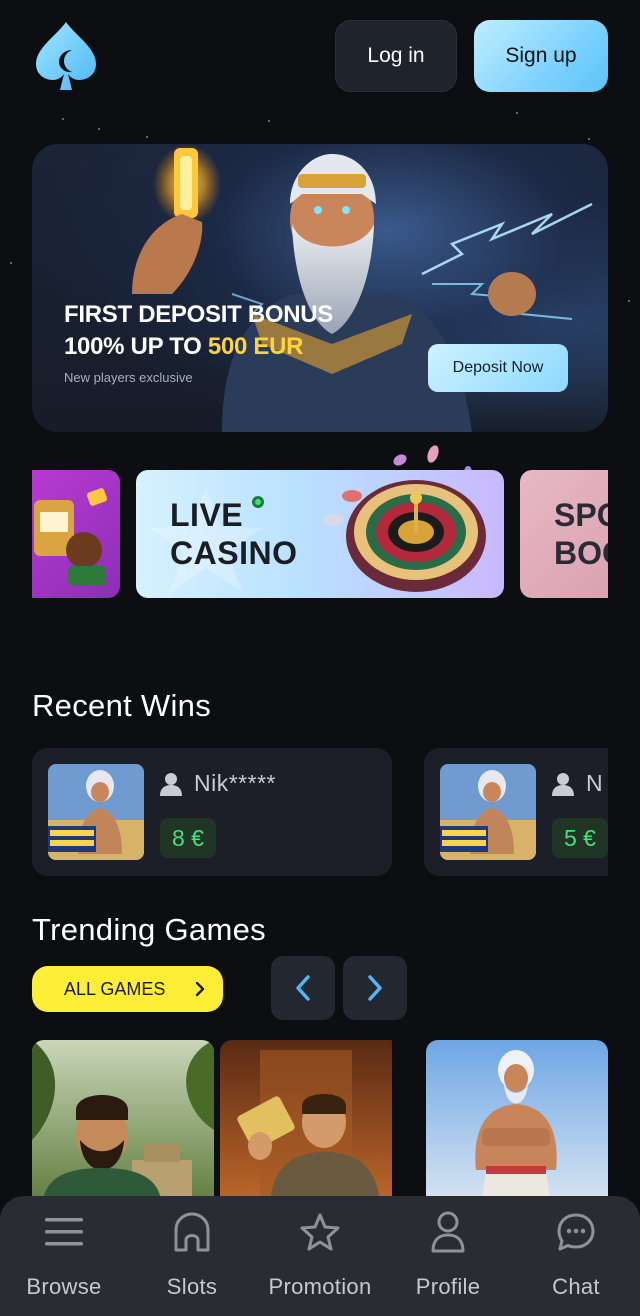 The width and height of the screenshot is (640, 1316). What do you see at coordinates (595, 783) in the screenshot?
I see `winner-name: N` at bounding box center [595, 783].